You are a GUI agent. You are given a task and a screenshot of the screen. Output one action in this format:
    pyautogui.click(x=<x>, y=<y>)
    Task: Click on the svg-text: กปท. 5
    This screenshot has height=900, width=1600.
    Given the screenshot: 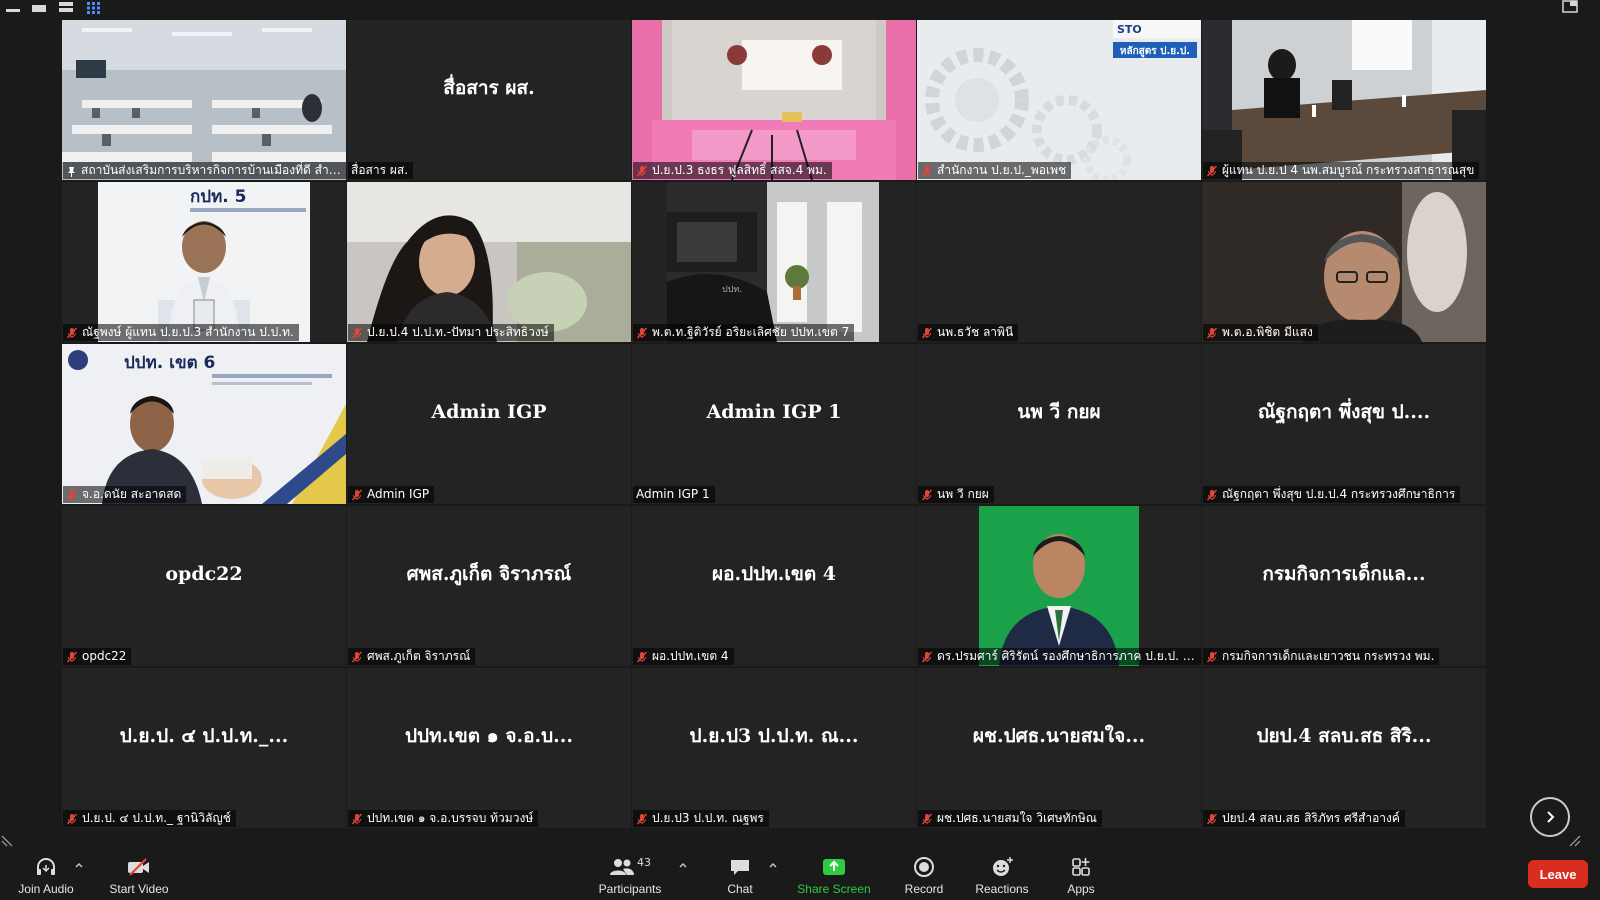 What is the action you would take?
    pyautogui.click(x=218, y=197)
    